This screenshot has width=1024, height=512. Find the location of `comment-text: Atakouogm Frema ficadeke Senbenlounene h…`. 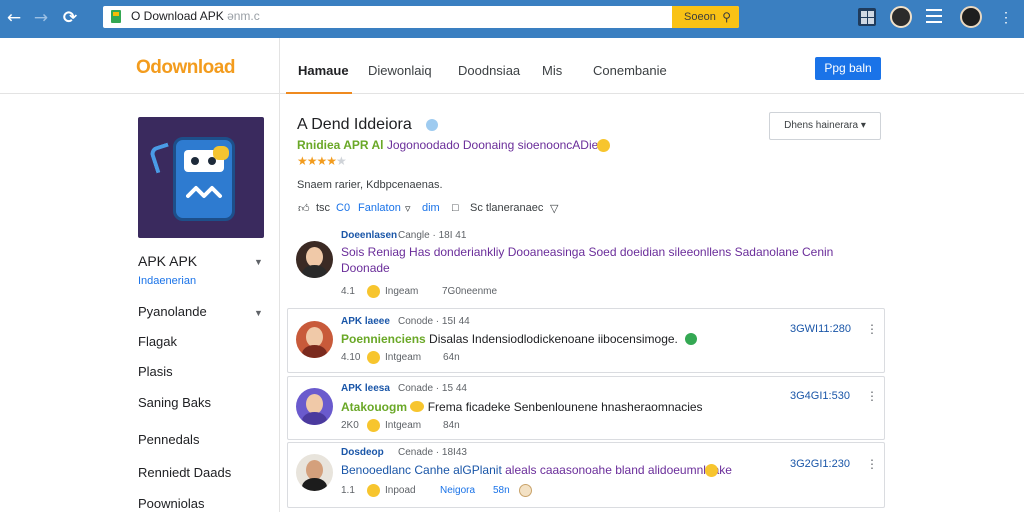

comment-text: Atakouogm Frema ficadeke Senbenlounene h… is located at coordinates (522, 407).